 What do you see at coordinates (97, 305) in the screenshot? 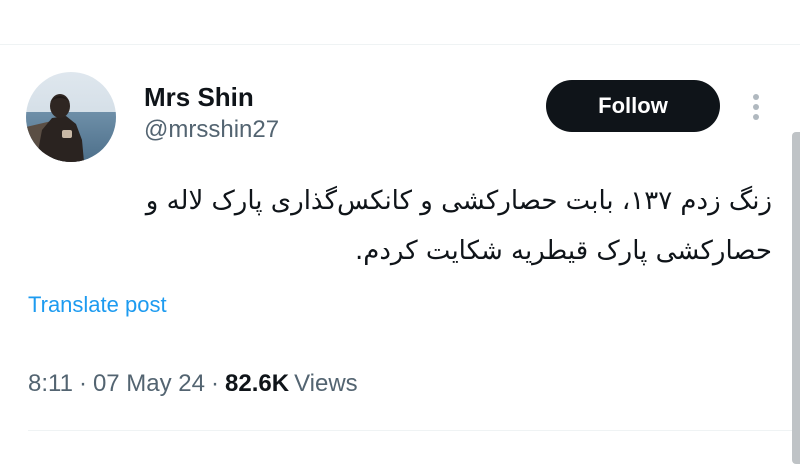
I see `translate-post-link: Translate post` at bounding box center [97, 305].